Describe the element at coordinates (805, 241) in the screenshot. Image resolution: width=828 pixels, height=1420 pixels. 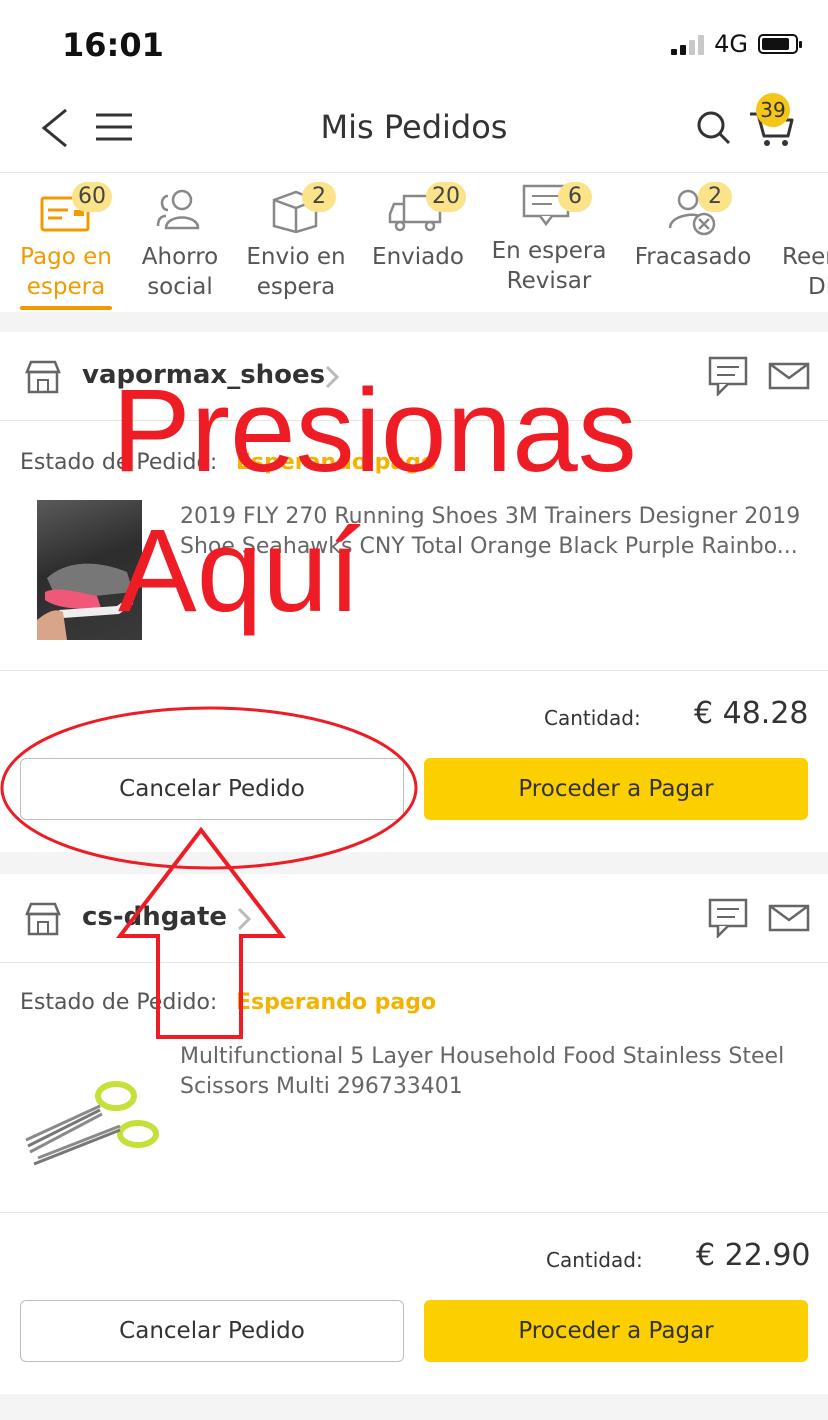
I see `tab-reembolso: Reem Di` at that location.